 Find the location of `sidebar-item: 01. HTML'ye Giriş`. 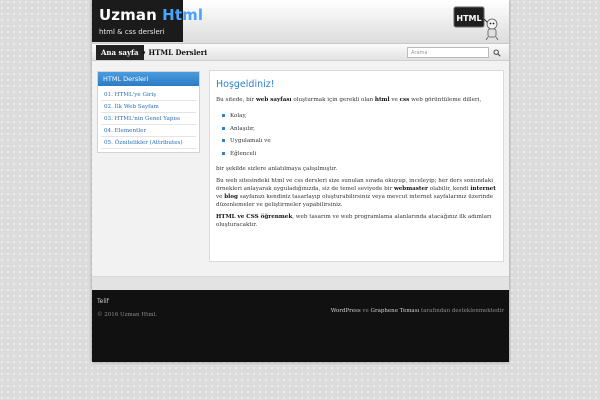

sidebar-item: 01. HTML'ye Giriş is located at coordinates (148, 95).